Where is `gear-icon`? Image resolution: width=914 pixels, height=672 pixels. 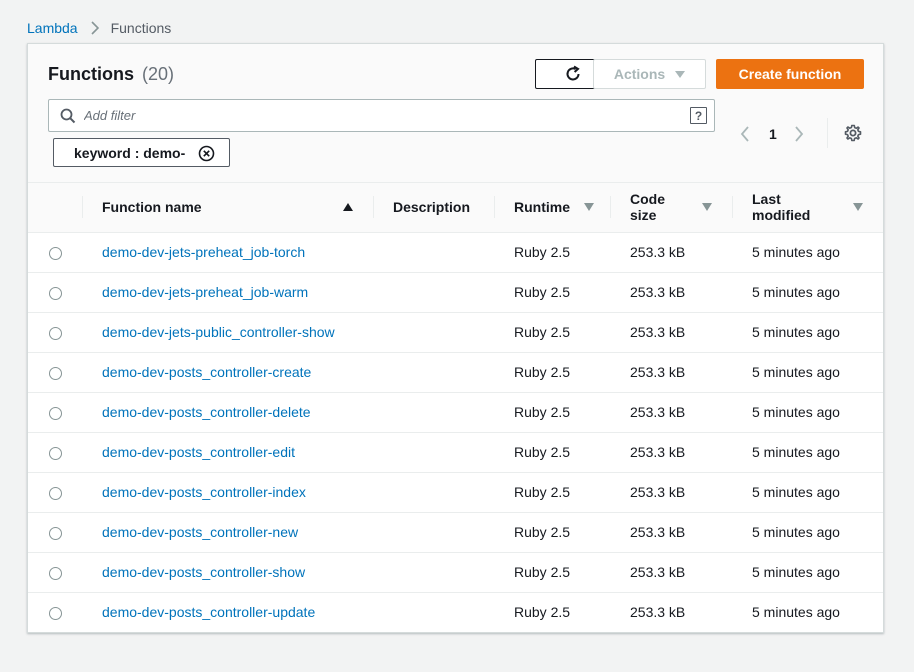 gear-icon is located at coordinates (853, 133).